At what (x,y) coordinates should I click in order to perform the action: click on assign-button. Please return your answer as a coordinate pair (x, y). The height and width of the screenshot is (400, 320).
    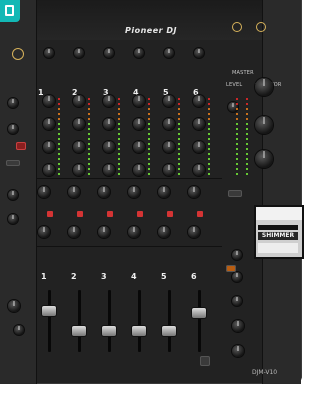
    Looking at the image, I should click on (205, 361).